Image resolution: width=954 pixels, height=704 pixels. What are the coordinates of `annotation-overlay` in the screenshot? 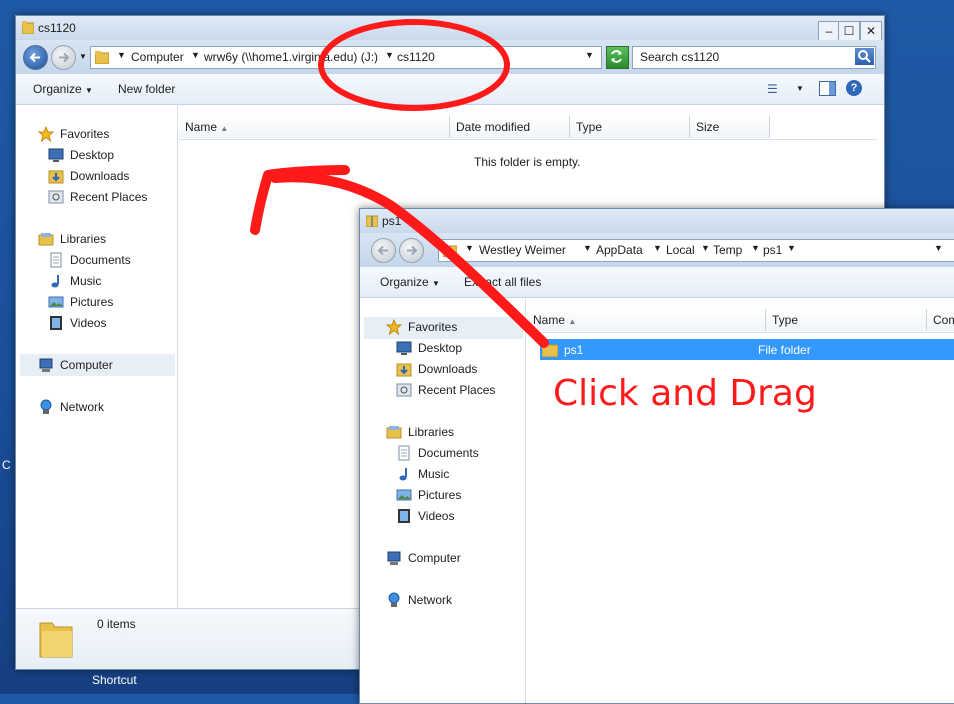 It's located at (399, 183).